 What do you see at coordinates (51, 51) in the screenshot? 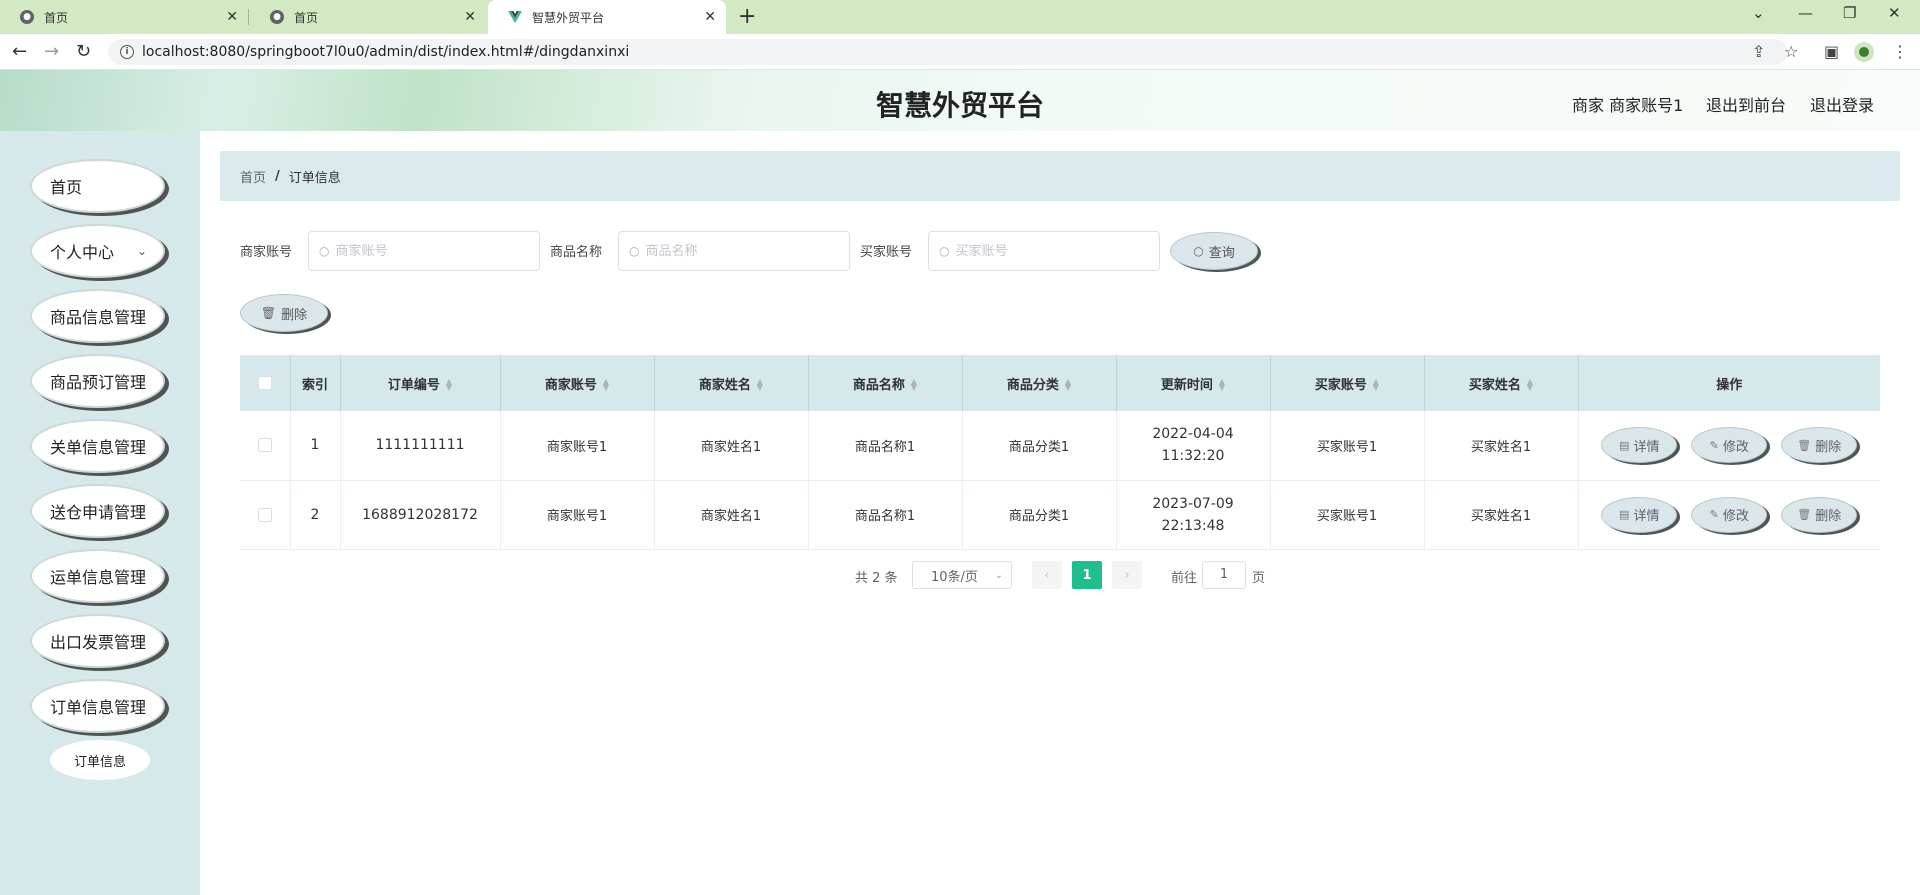
I see `forward-icon: →` at bounding box center [51, 51].